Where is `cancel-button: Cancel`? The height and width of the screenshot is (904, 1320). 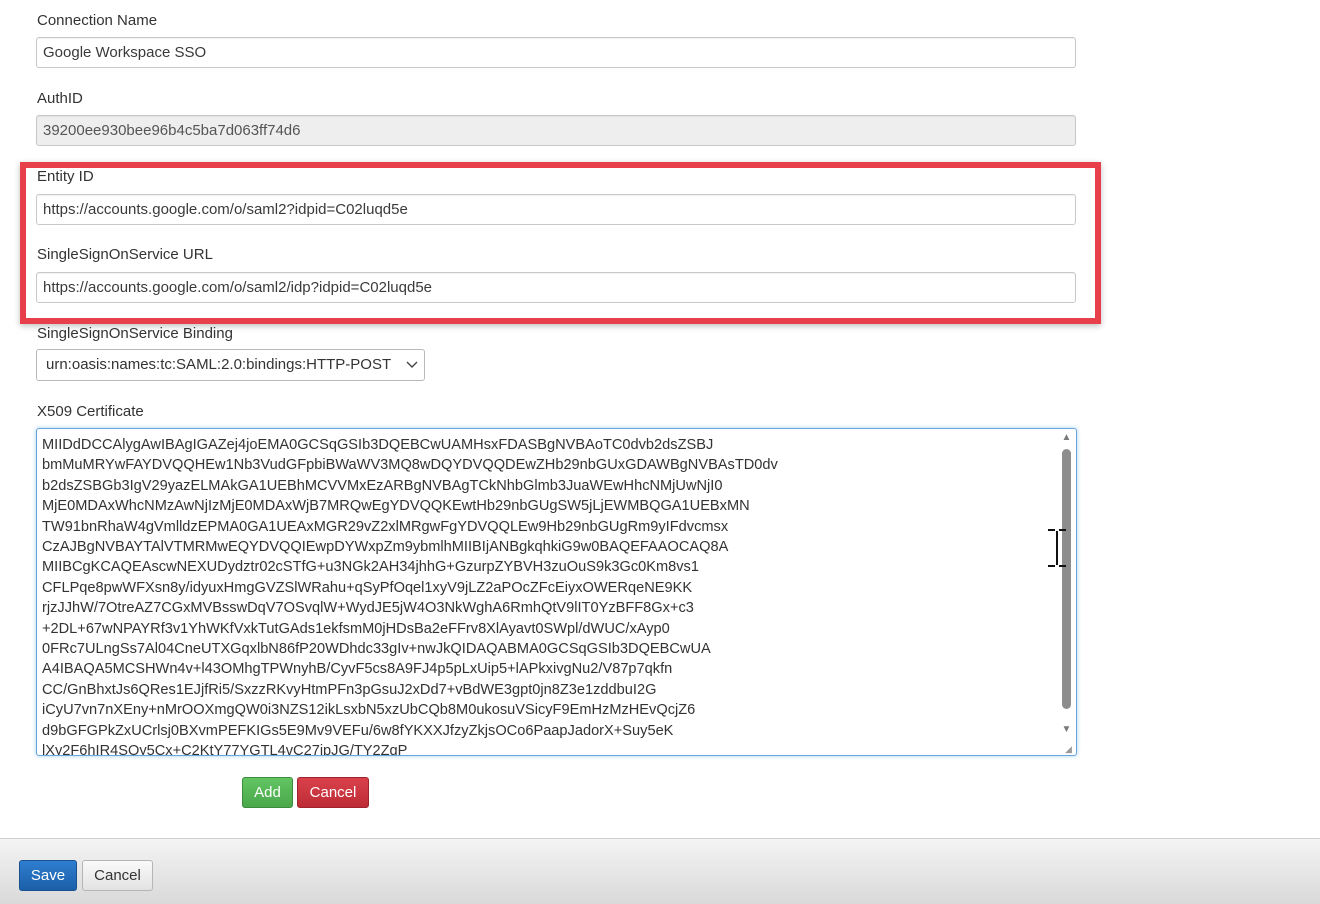
cancel-button: Cancel is located at coordinates (117, 875).